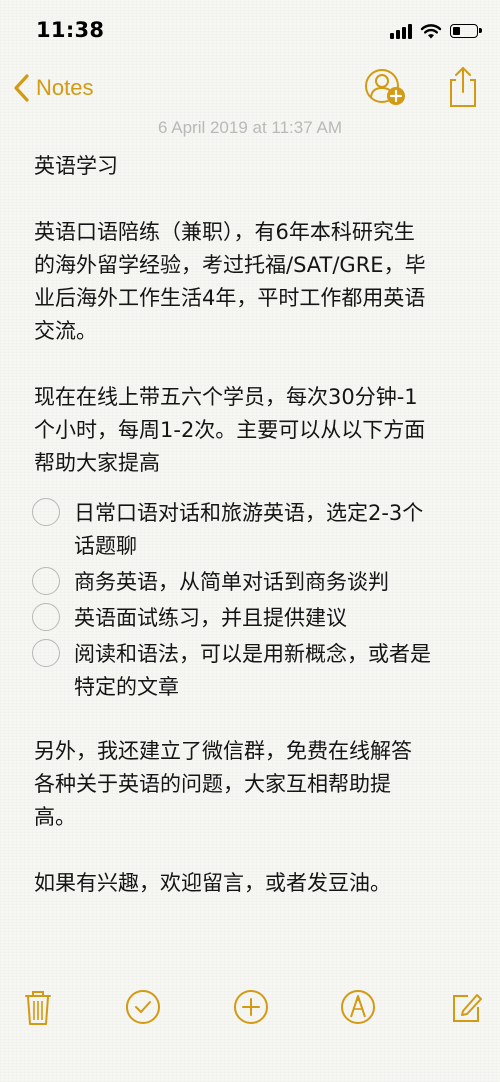 This screenshot has width=500, height=1082. I want to click on trash-icon, so click(38, 1008).